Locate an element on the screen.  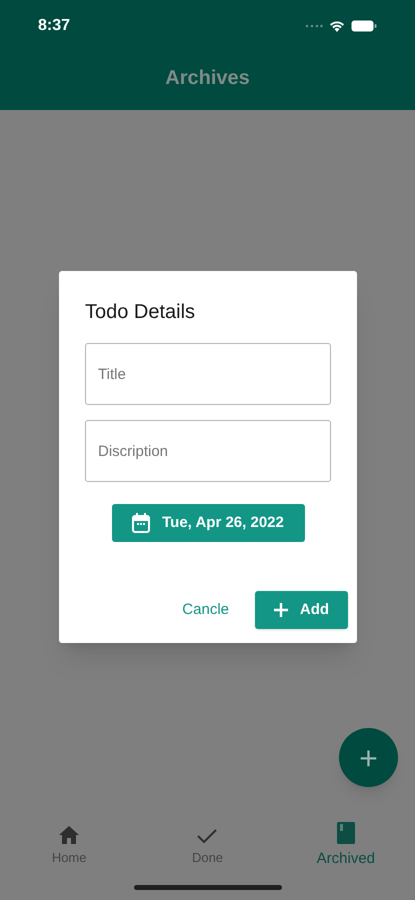
battery-icon is located at coordinates (364, 26).